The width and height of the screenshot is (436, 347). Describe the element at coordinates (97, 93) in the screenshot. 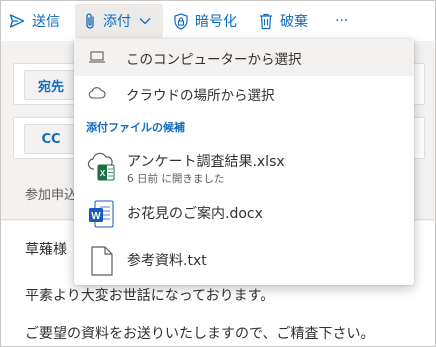

I see `cloud-icon` at that location.